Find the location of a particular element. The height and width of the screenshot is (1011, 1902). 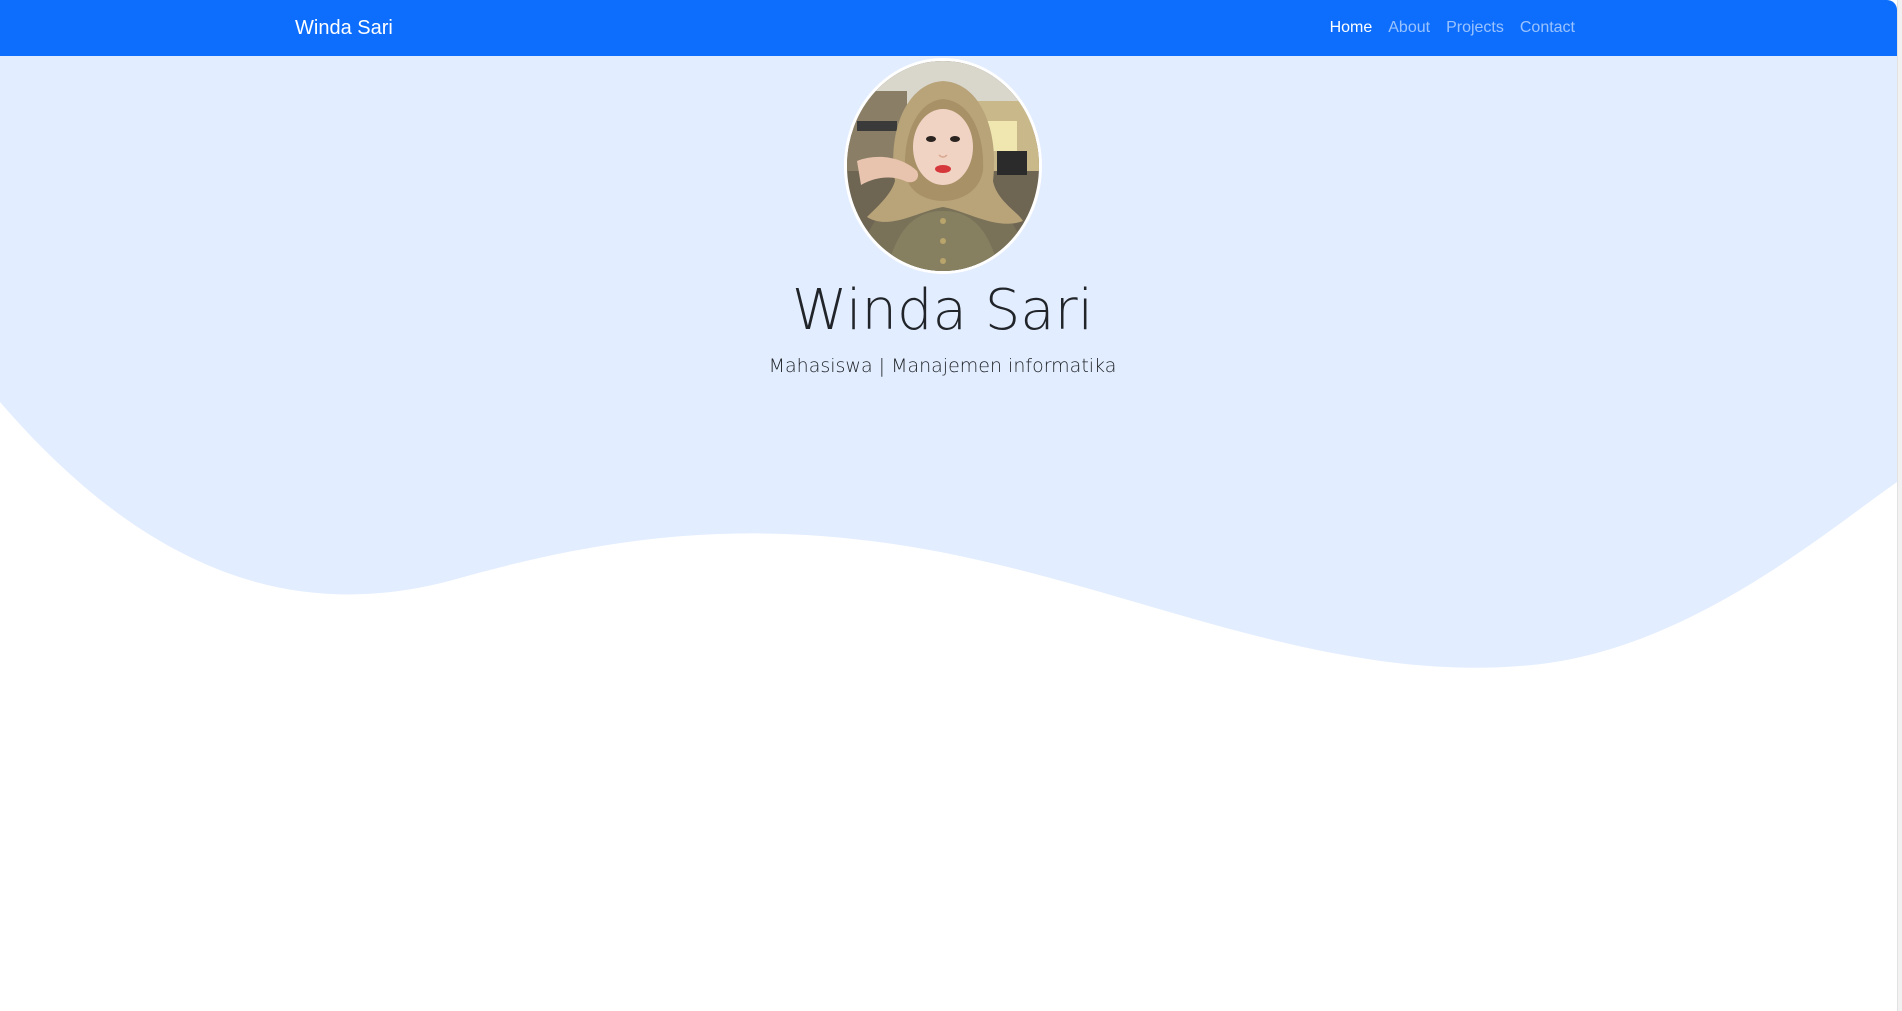

profile-photo is located at coordinates (943, 166).